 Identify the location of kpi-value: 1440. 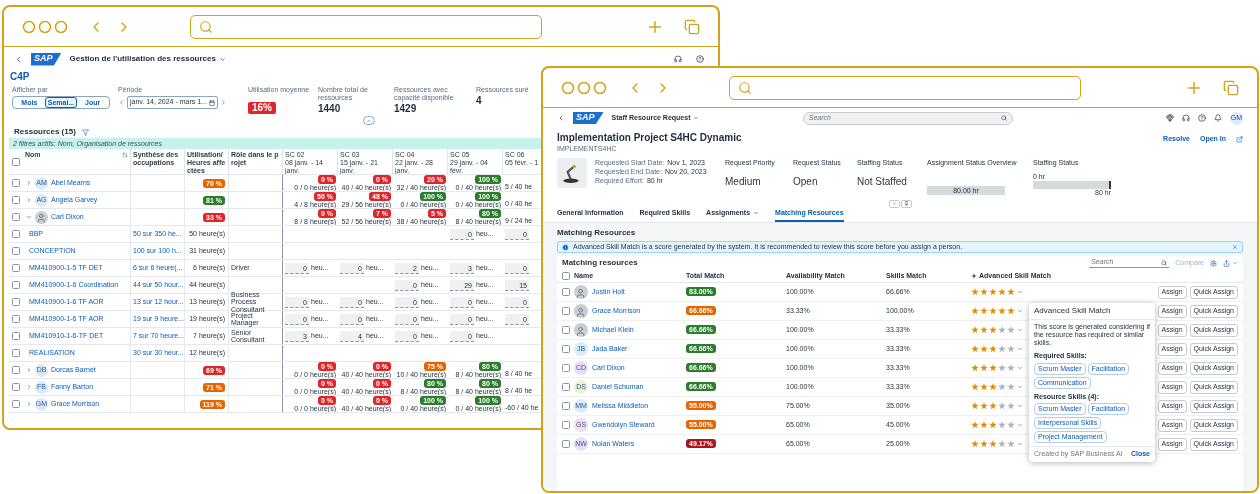
(330, 109).